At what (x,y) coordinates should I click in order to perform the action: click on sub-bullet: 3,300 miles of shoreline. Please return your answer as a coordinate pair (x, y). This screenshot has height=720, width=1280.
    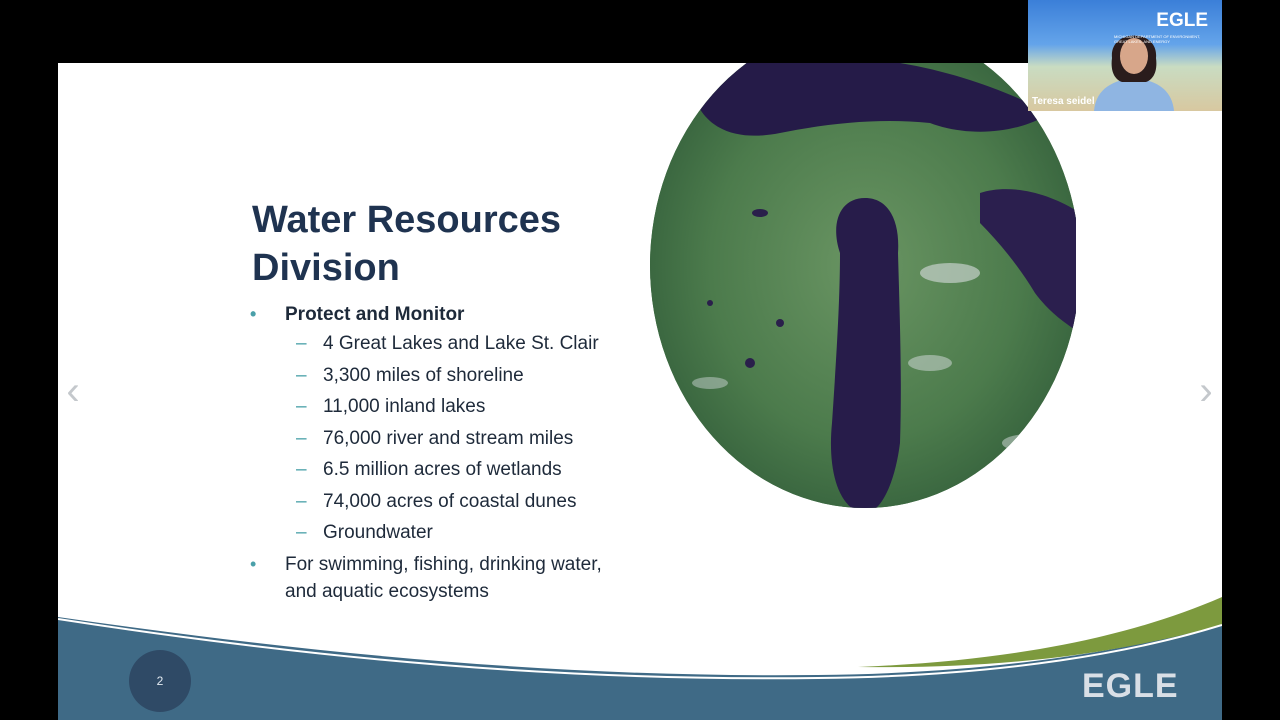
    Looking at the image, I should click on (438, 376).